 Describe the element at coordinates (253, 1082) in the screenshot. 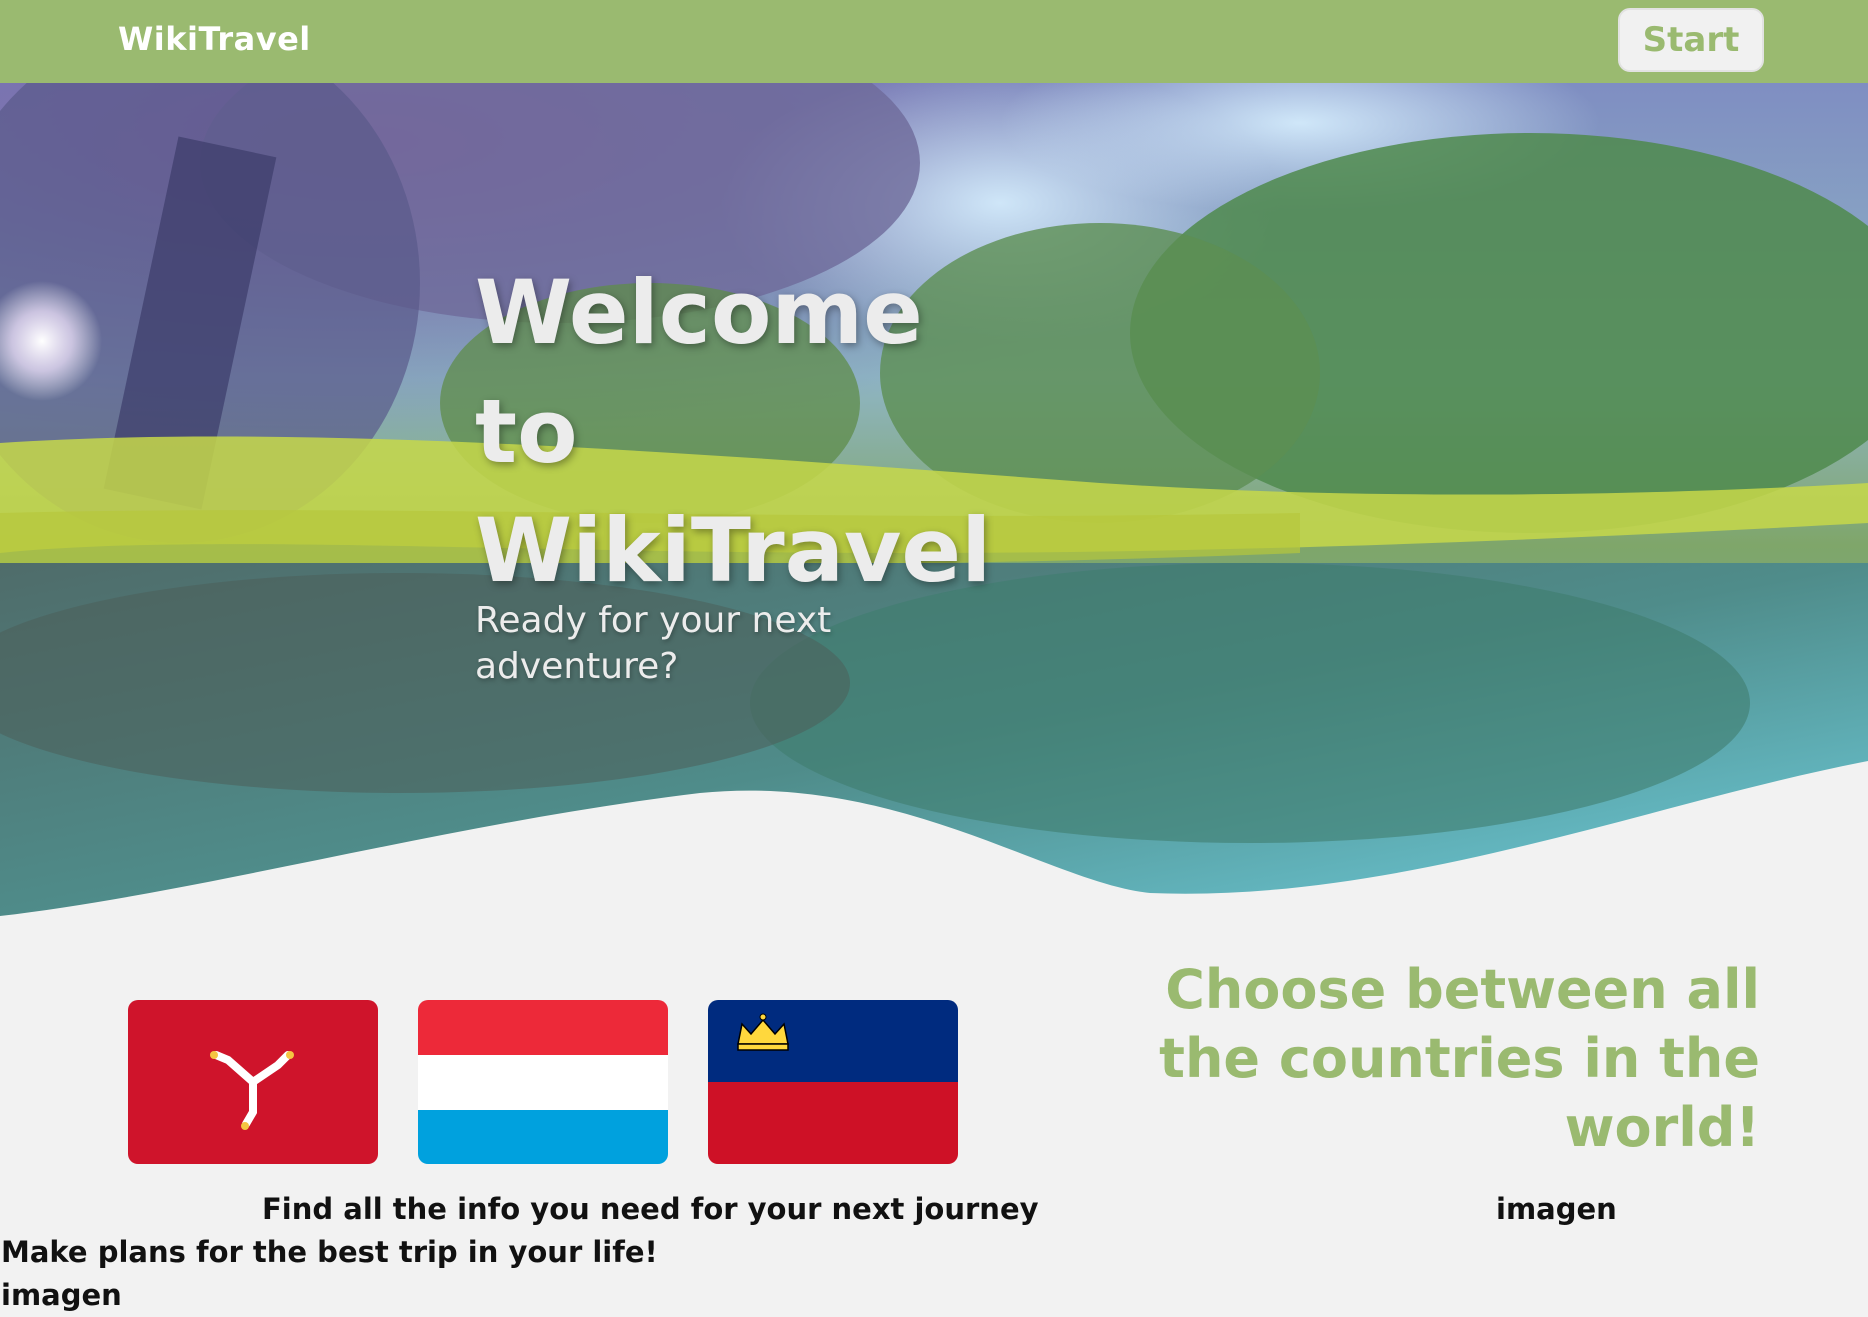

I see `isle-of-man-flag-icon` at that location.